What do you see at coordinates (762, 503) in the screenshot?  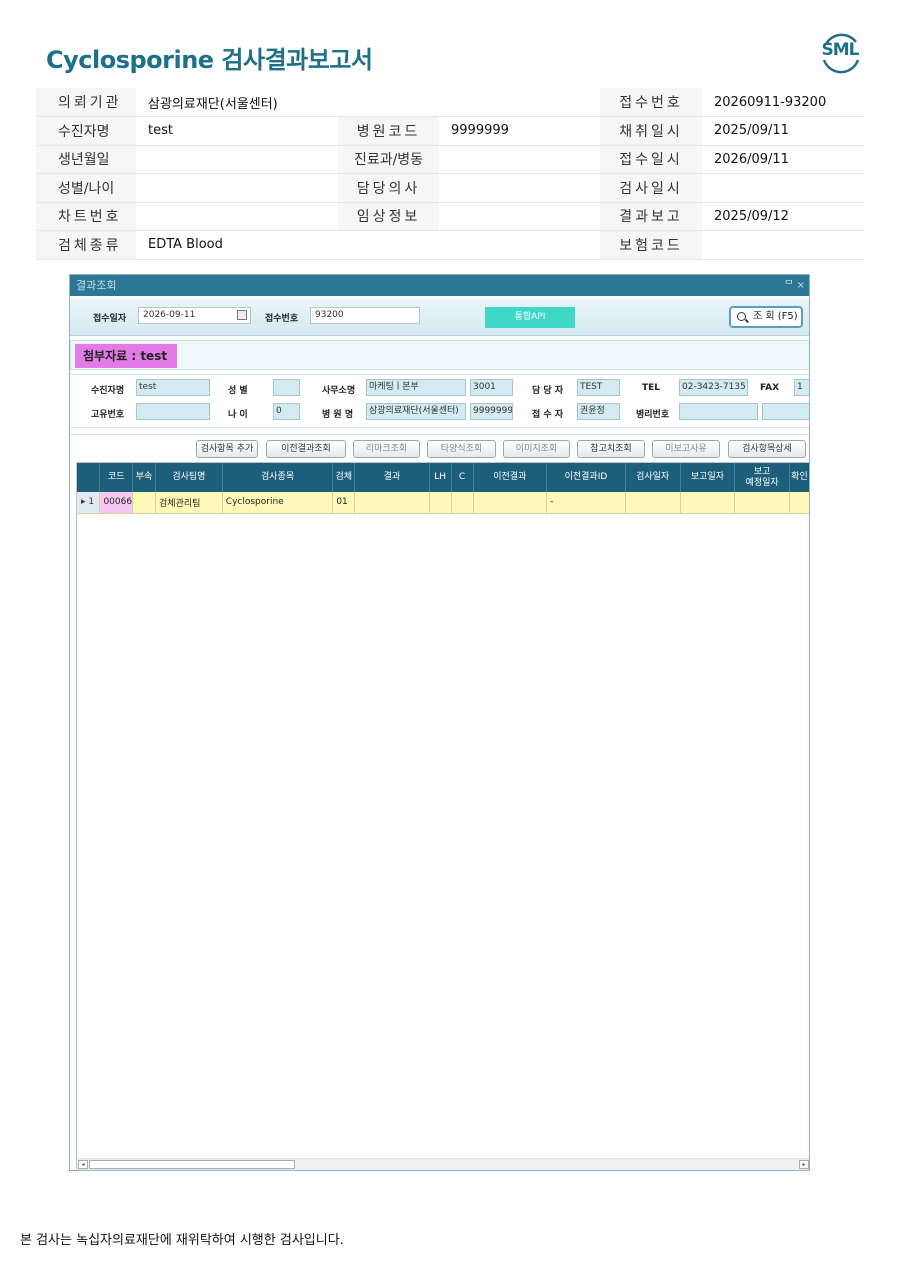 I see `cell-expected-date` at bounding box center [762, 503].